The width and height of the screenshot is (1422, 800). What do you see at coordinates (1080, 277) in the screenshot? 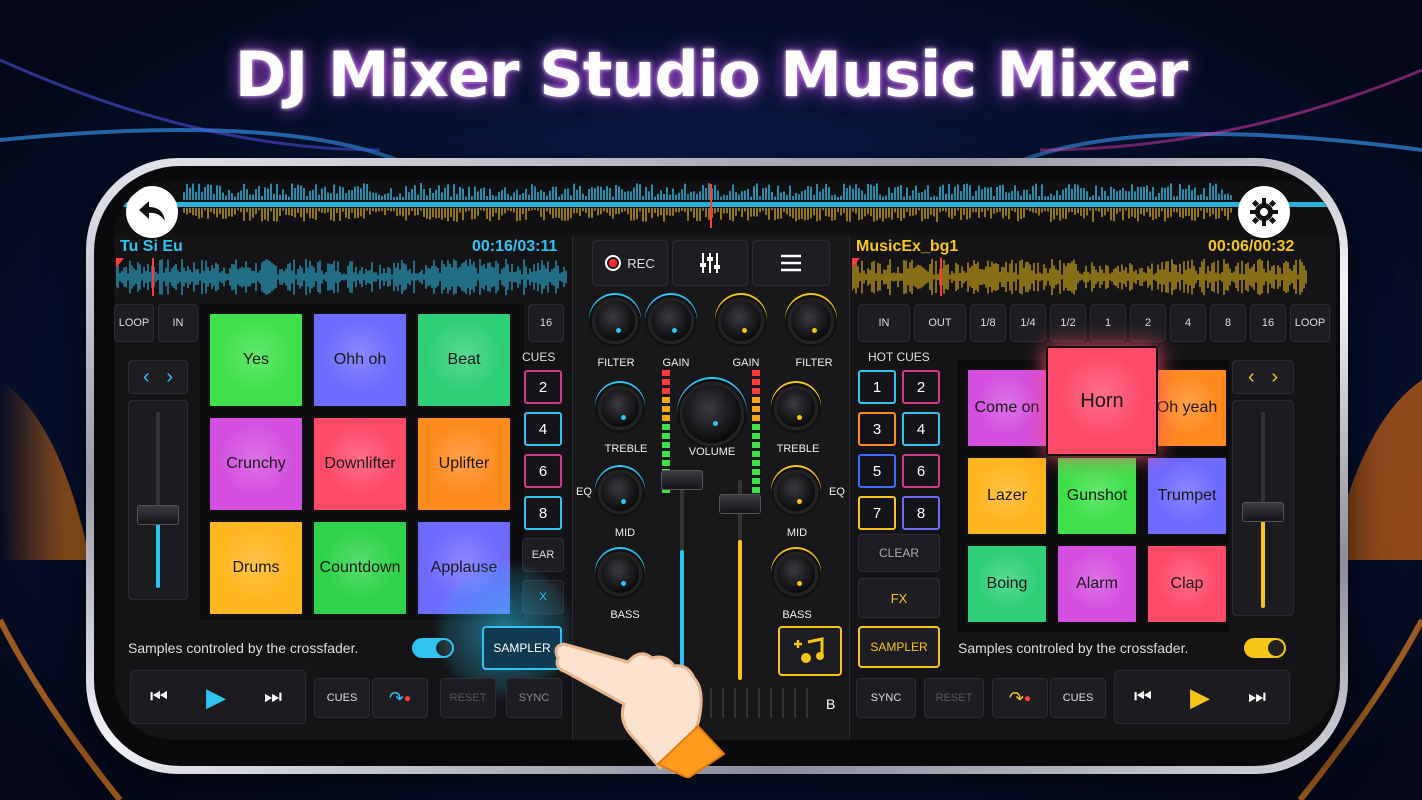
I see `deck-b-waveform` at bounding box center [1080, 277].